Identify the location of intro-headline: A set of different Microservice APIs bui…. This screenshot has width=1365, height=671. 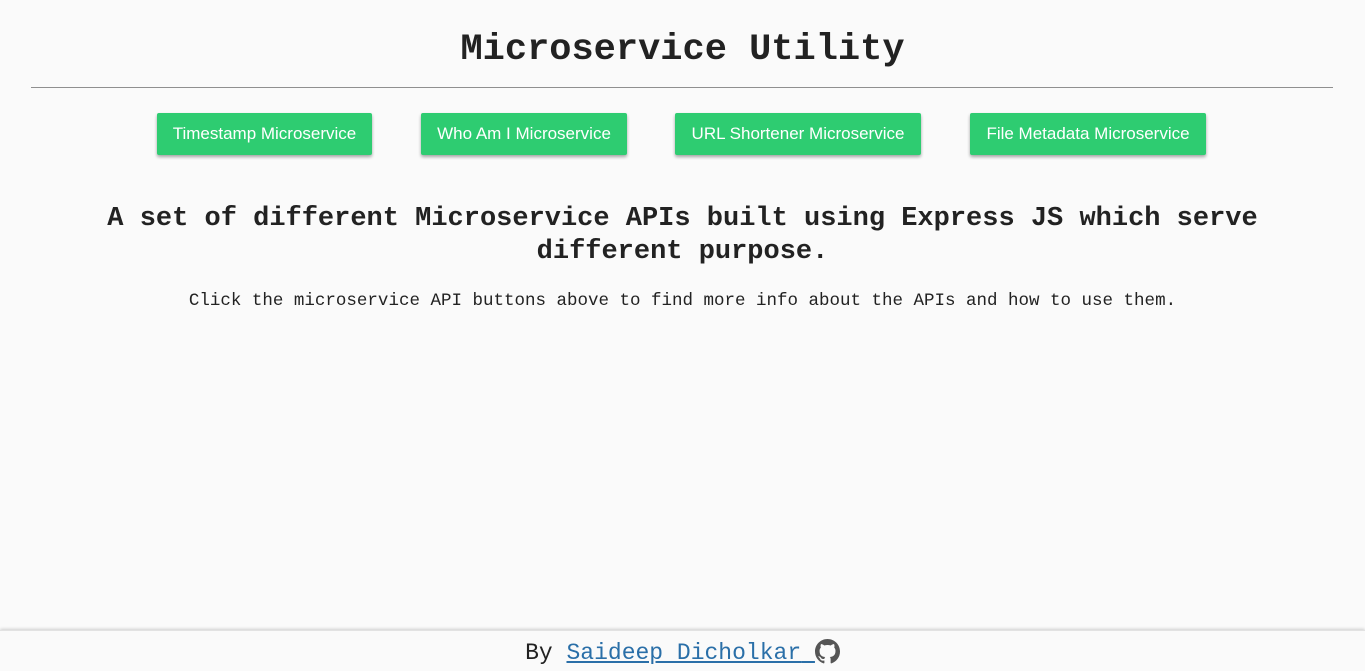
(682, 235).